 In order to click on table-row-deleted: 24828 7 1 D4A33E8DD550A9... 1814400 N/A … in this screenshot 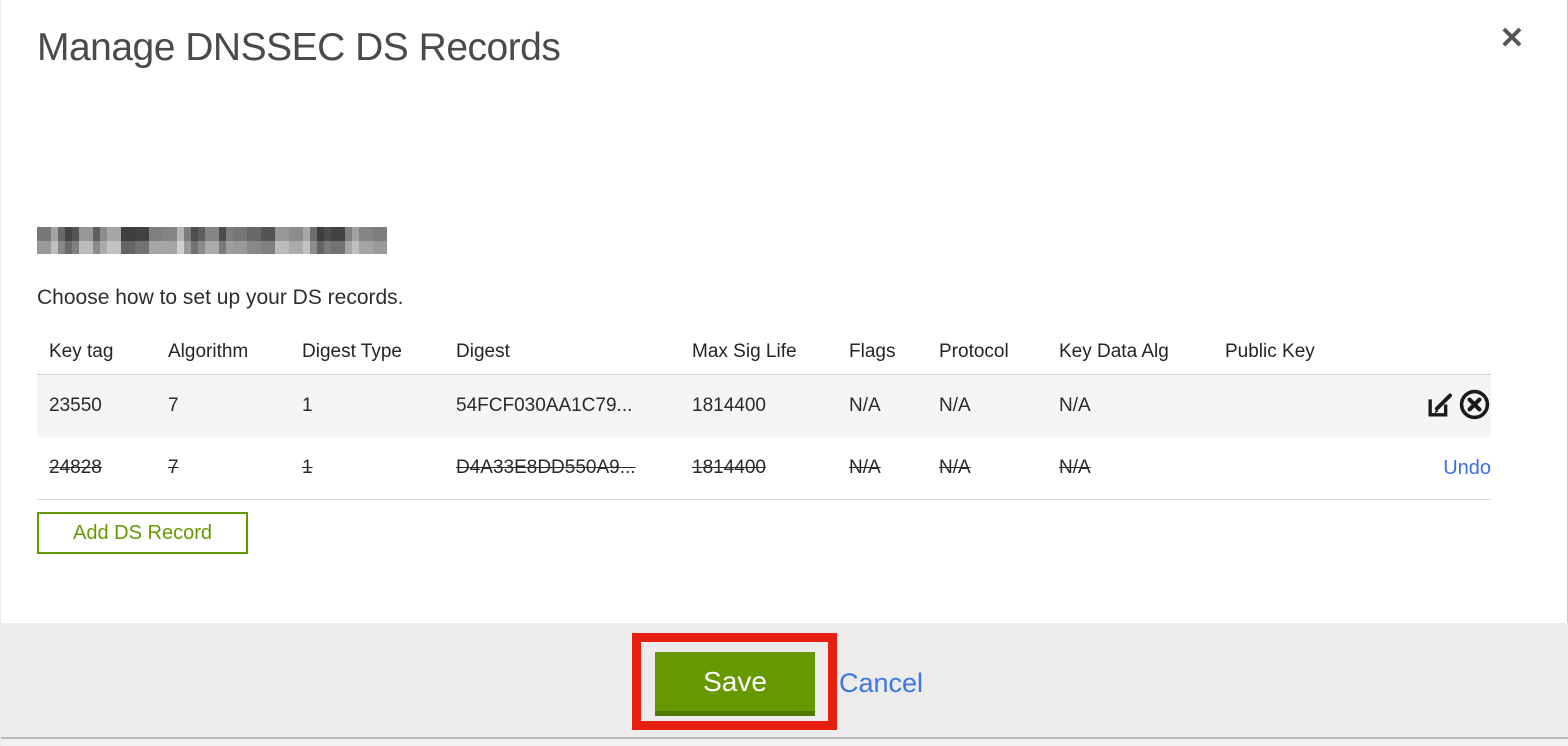, I will do `click(764, 468)`.